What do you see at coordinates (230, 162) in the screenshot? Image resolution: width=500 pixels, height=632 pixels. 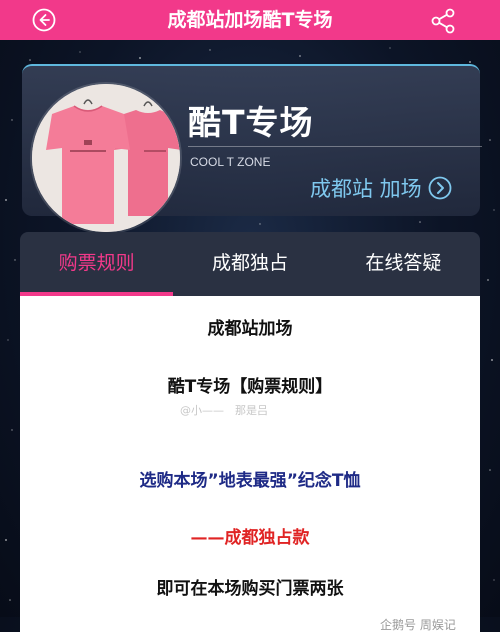 I see `hero-subtitle: COOL T ZONE` at bounding box center [230, 162].